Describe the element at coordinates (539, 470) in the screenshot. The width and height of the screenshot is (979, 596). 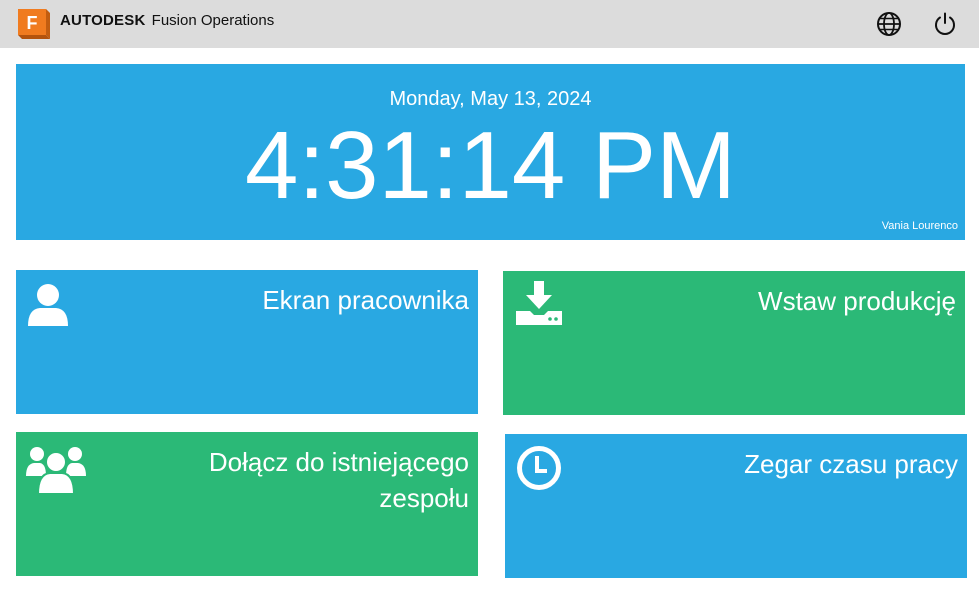
I see `clock-icon` at that location.